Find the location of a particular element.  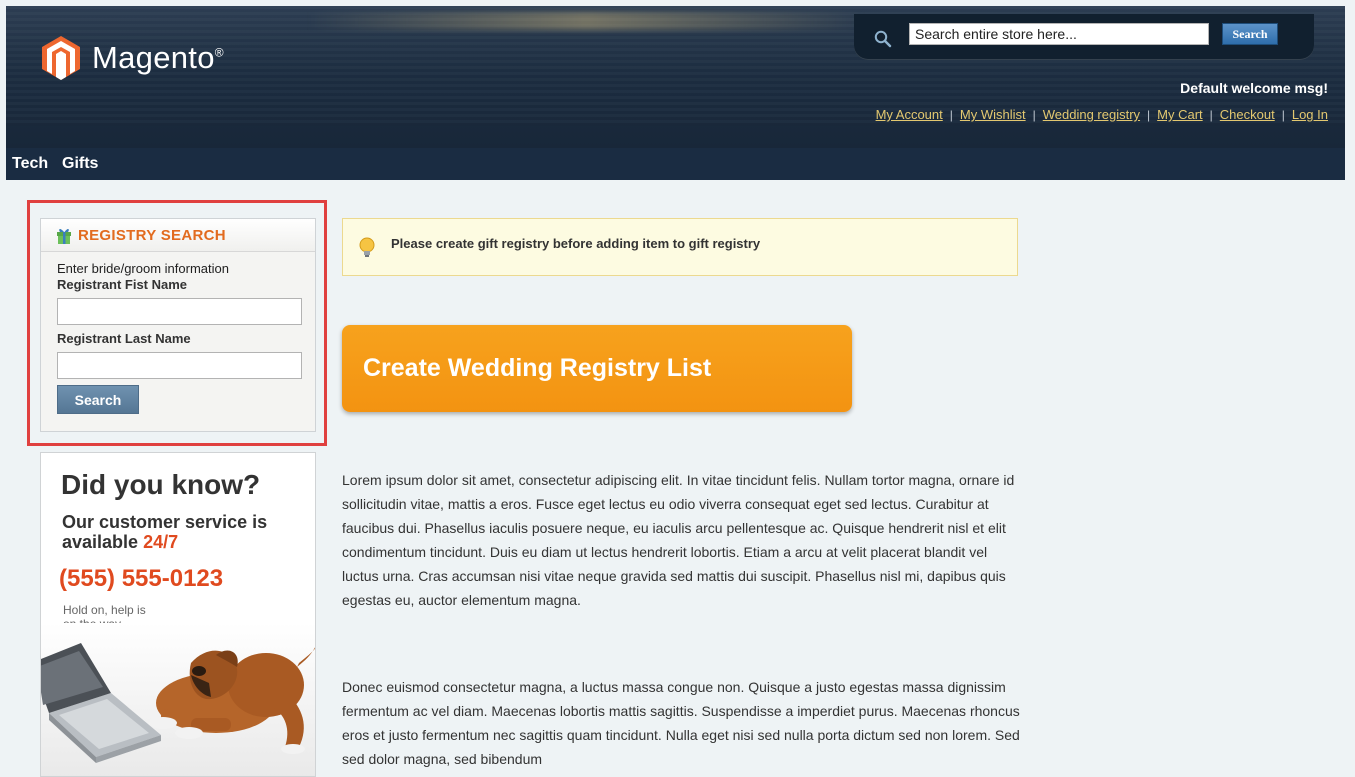

registry-search-title: REGISTRY SEARCH is located at coordinates (152, 235).